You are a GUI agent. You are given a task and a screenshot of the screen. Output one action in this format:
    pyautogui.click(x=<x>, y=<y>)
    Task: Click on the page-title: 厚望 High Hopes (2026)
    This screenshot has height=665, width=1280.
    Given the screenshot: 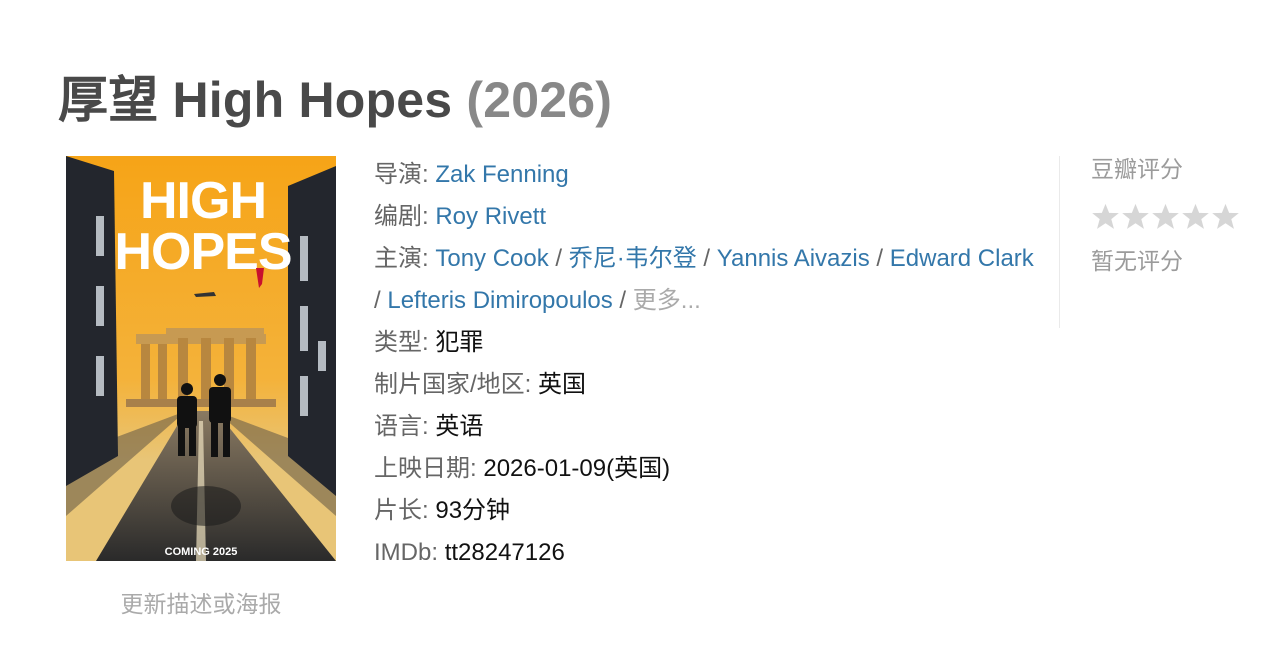 What is the action you would take?
    pyautogui.click(x=335, y=96)
    